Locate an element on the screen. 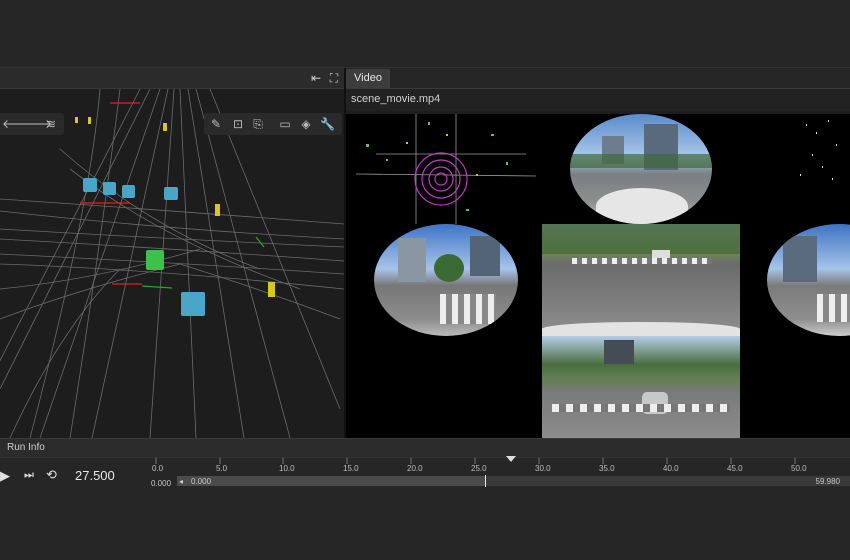  focus-icon: ⊡ is located at coordinates (238, 124).